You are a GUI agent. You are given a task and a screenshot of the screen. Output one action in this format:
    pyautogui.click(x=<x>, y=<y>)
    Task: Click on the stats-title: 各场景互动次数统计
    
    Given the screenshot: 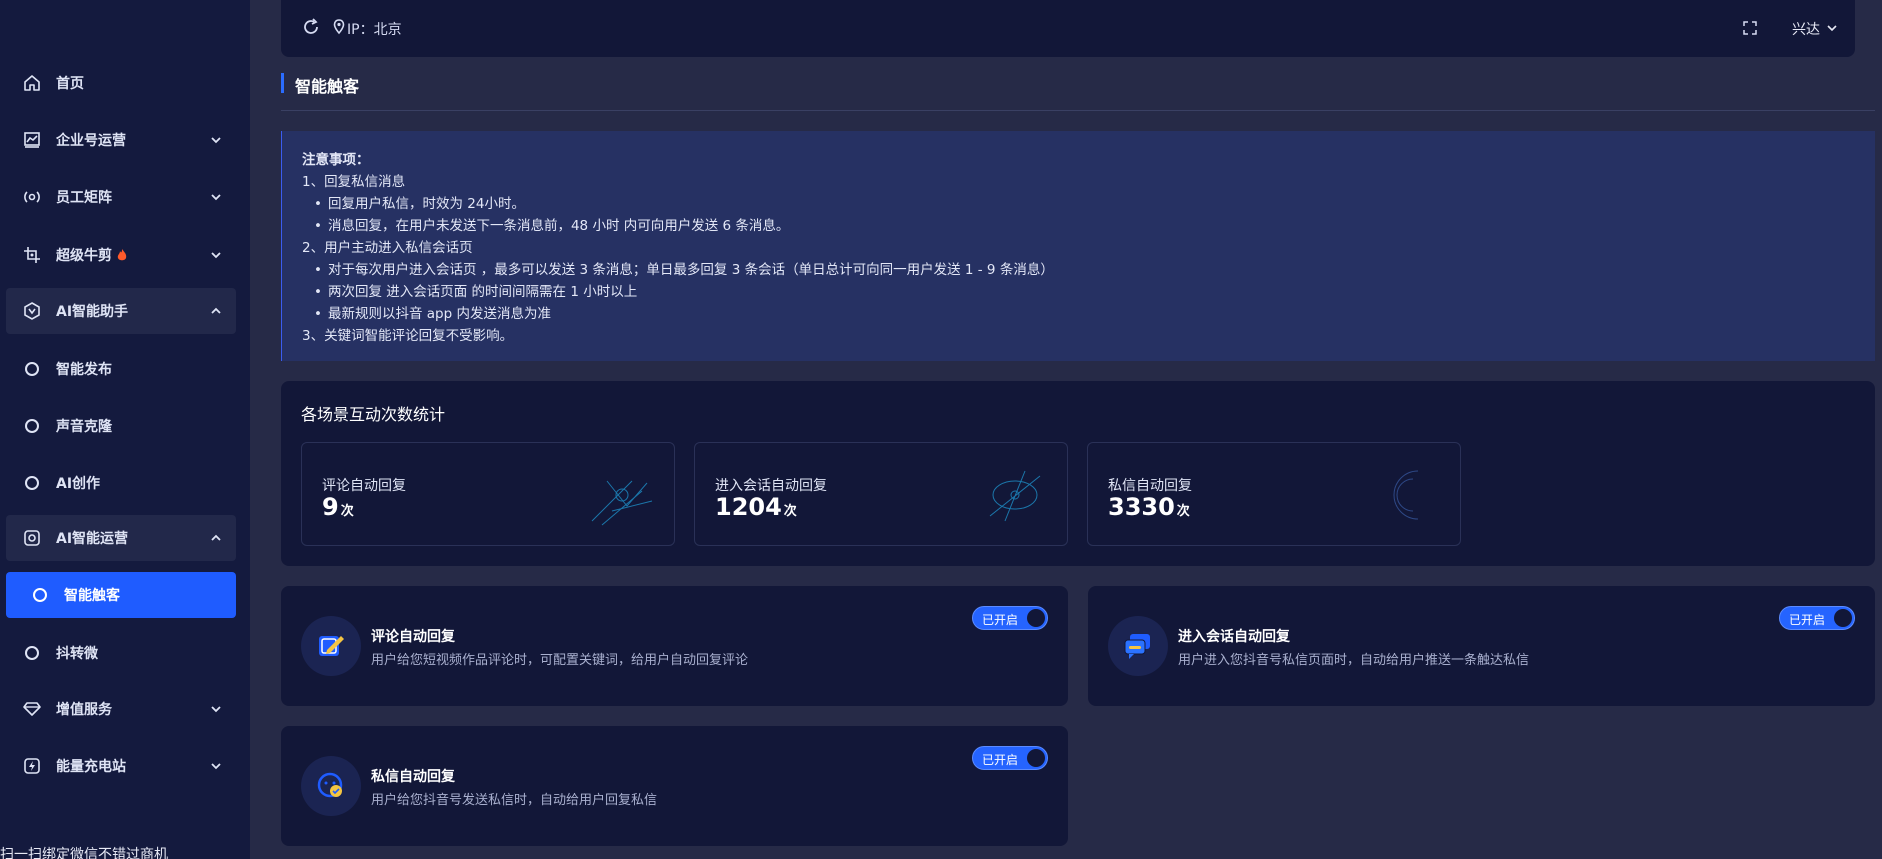 What is the action you would take?
    pyautogui.click(x=373, y=414)
    